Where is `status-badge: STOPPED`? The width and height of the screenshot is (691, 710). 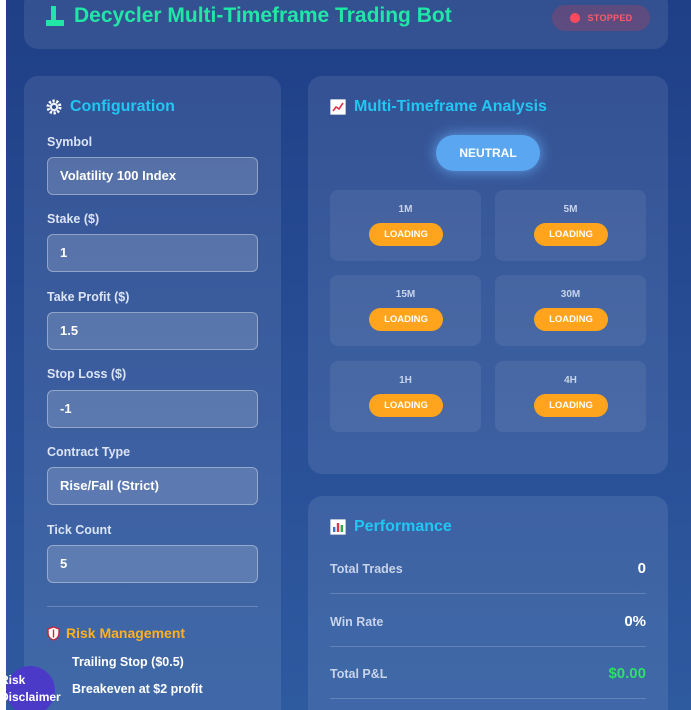 status-badge: STOPPED is located at coordinates (601, 18).